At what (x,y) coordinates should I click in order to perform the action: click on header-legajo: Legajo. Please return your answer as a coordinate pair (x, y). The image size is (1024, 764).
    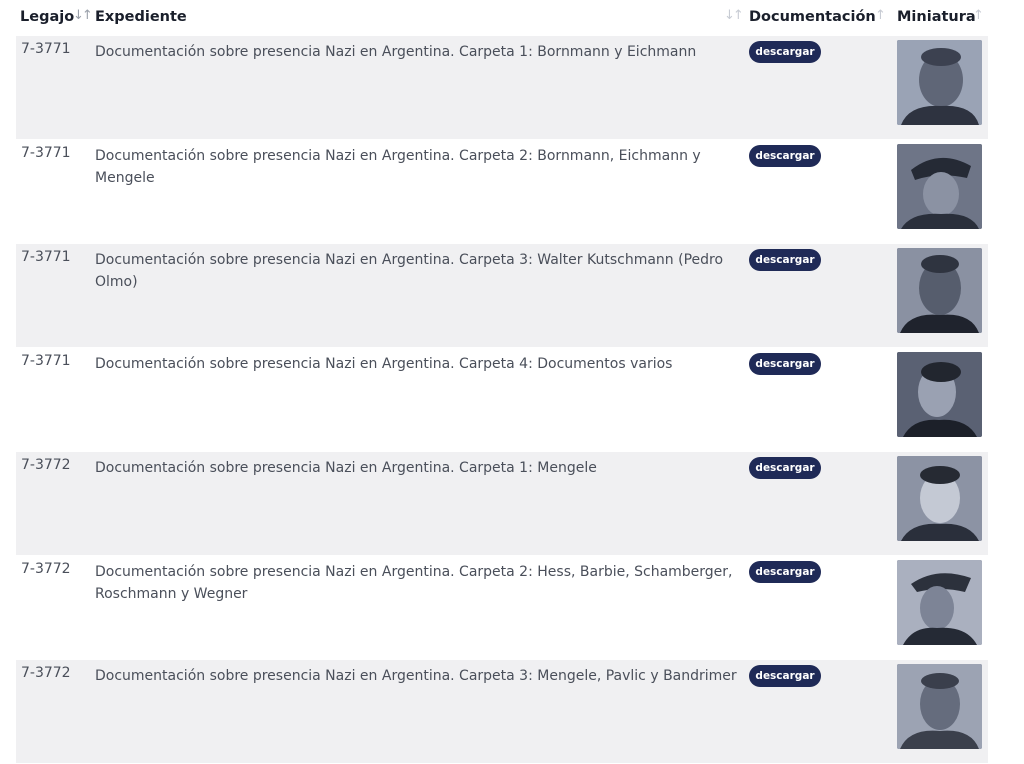
    Looking at the image, I should click on (47, 17).